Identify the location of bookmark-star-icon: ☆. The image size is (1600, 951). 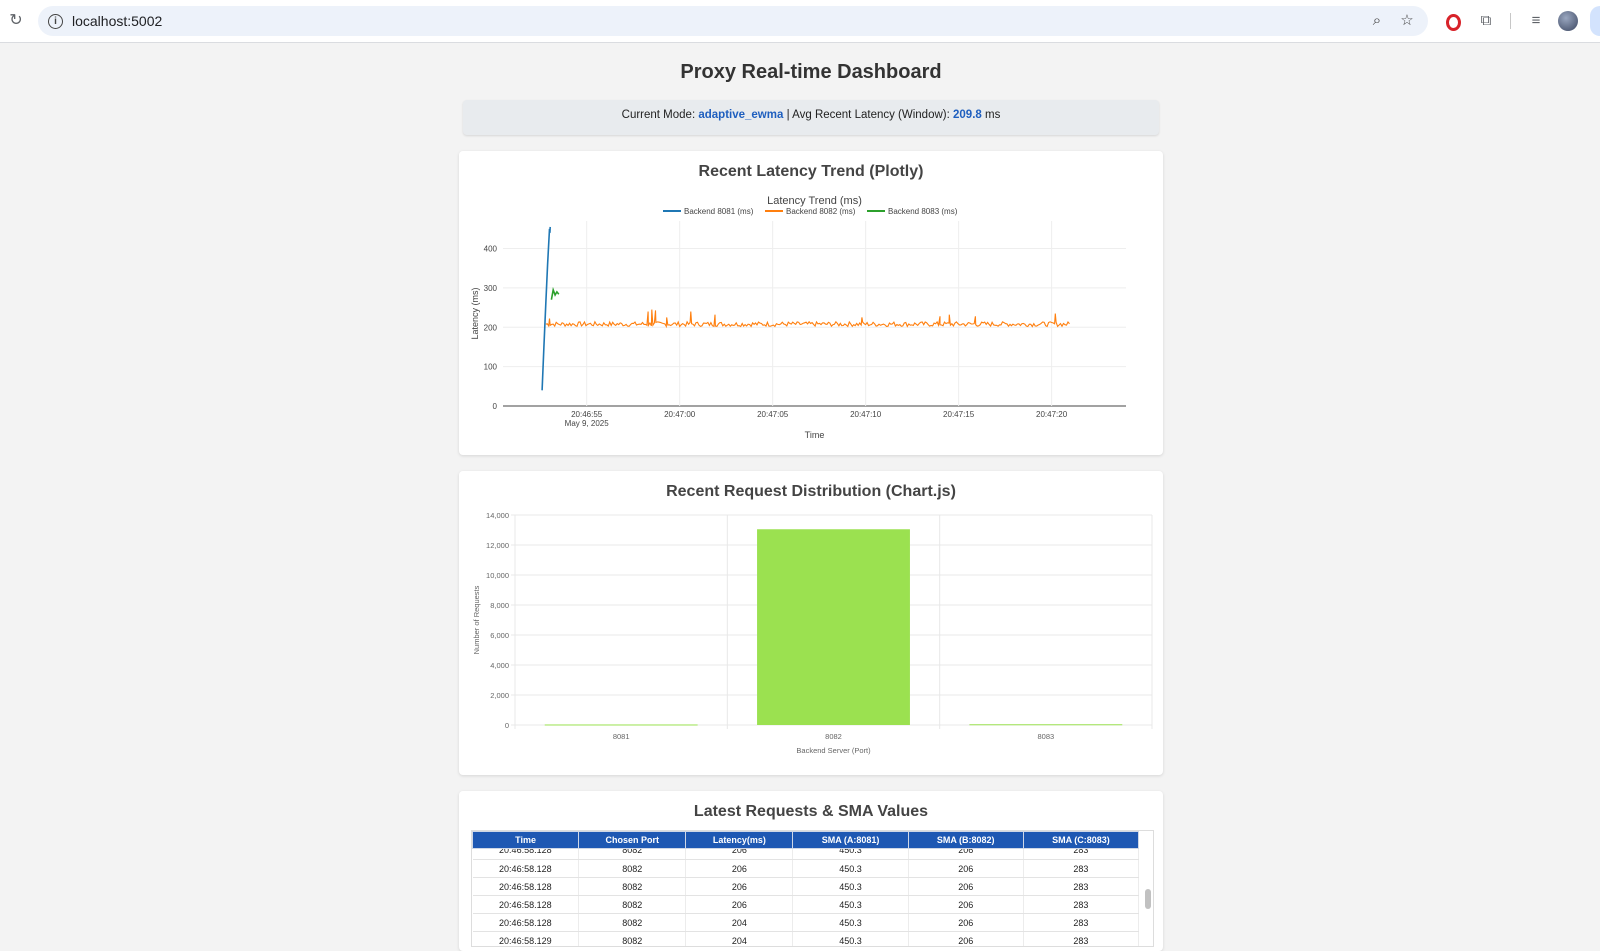
(1407, 21).